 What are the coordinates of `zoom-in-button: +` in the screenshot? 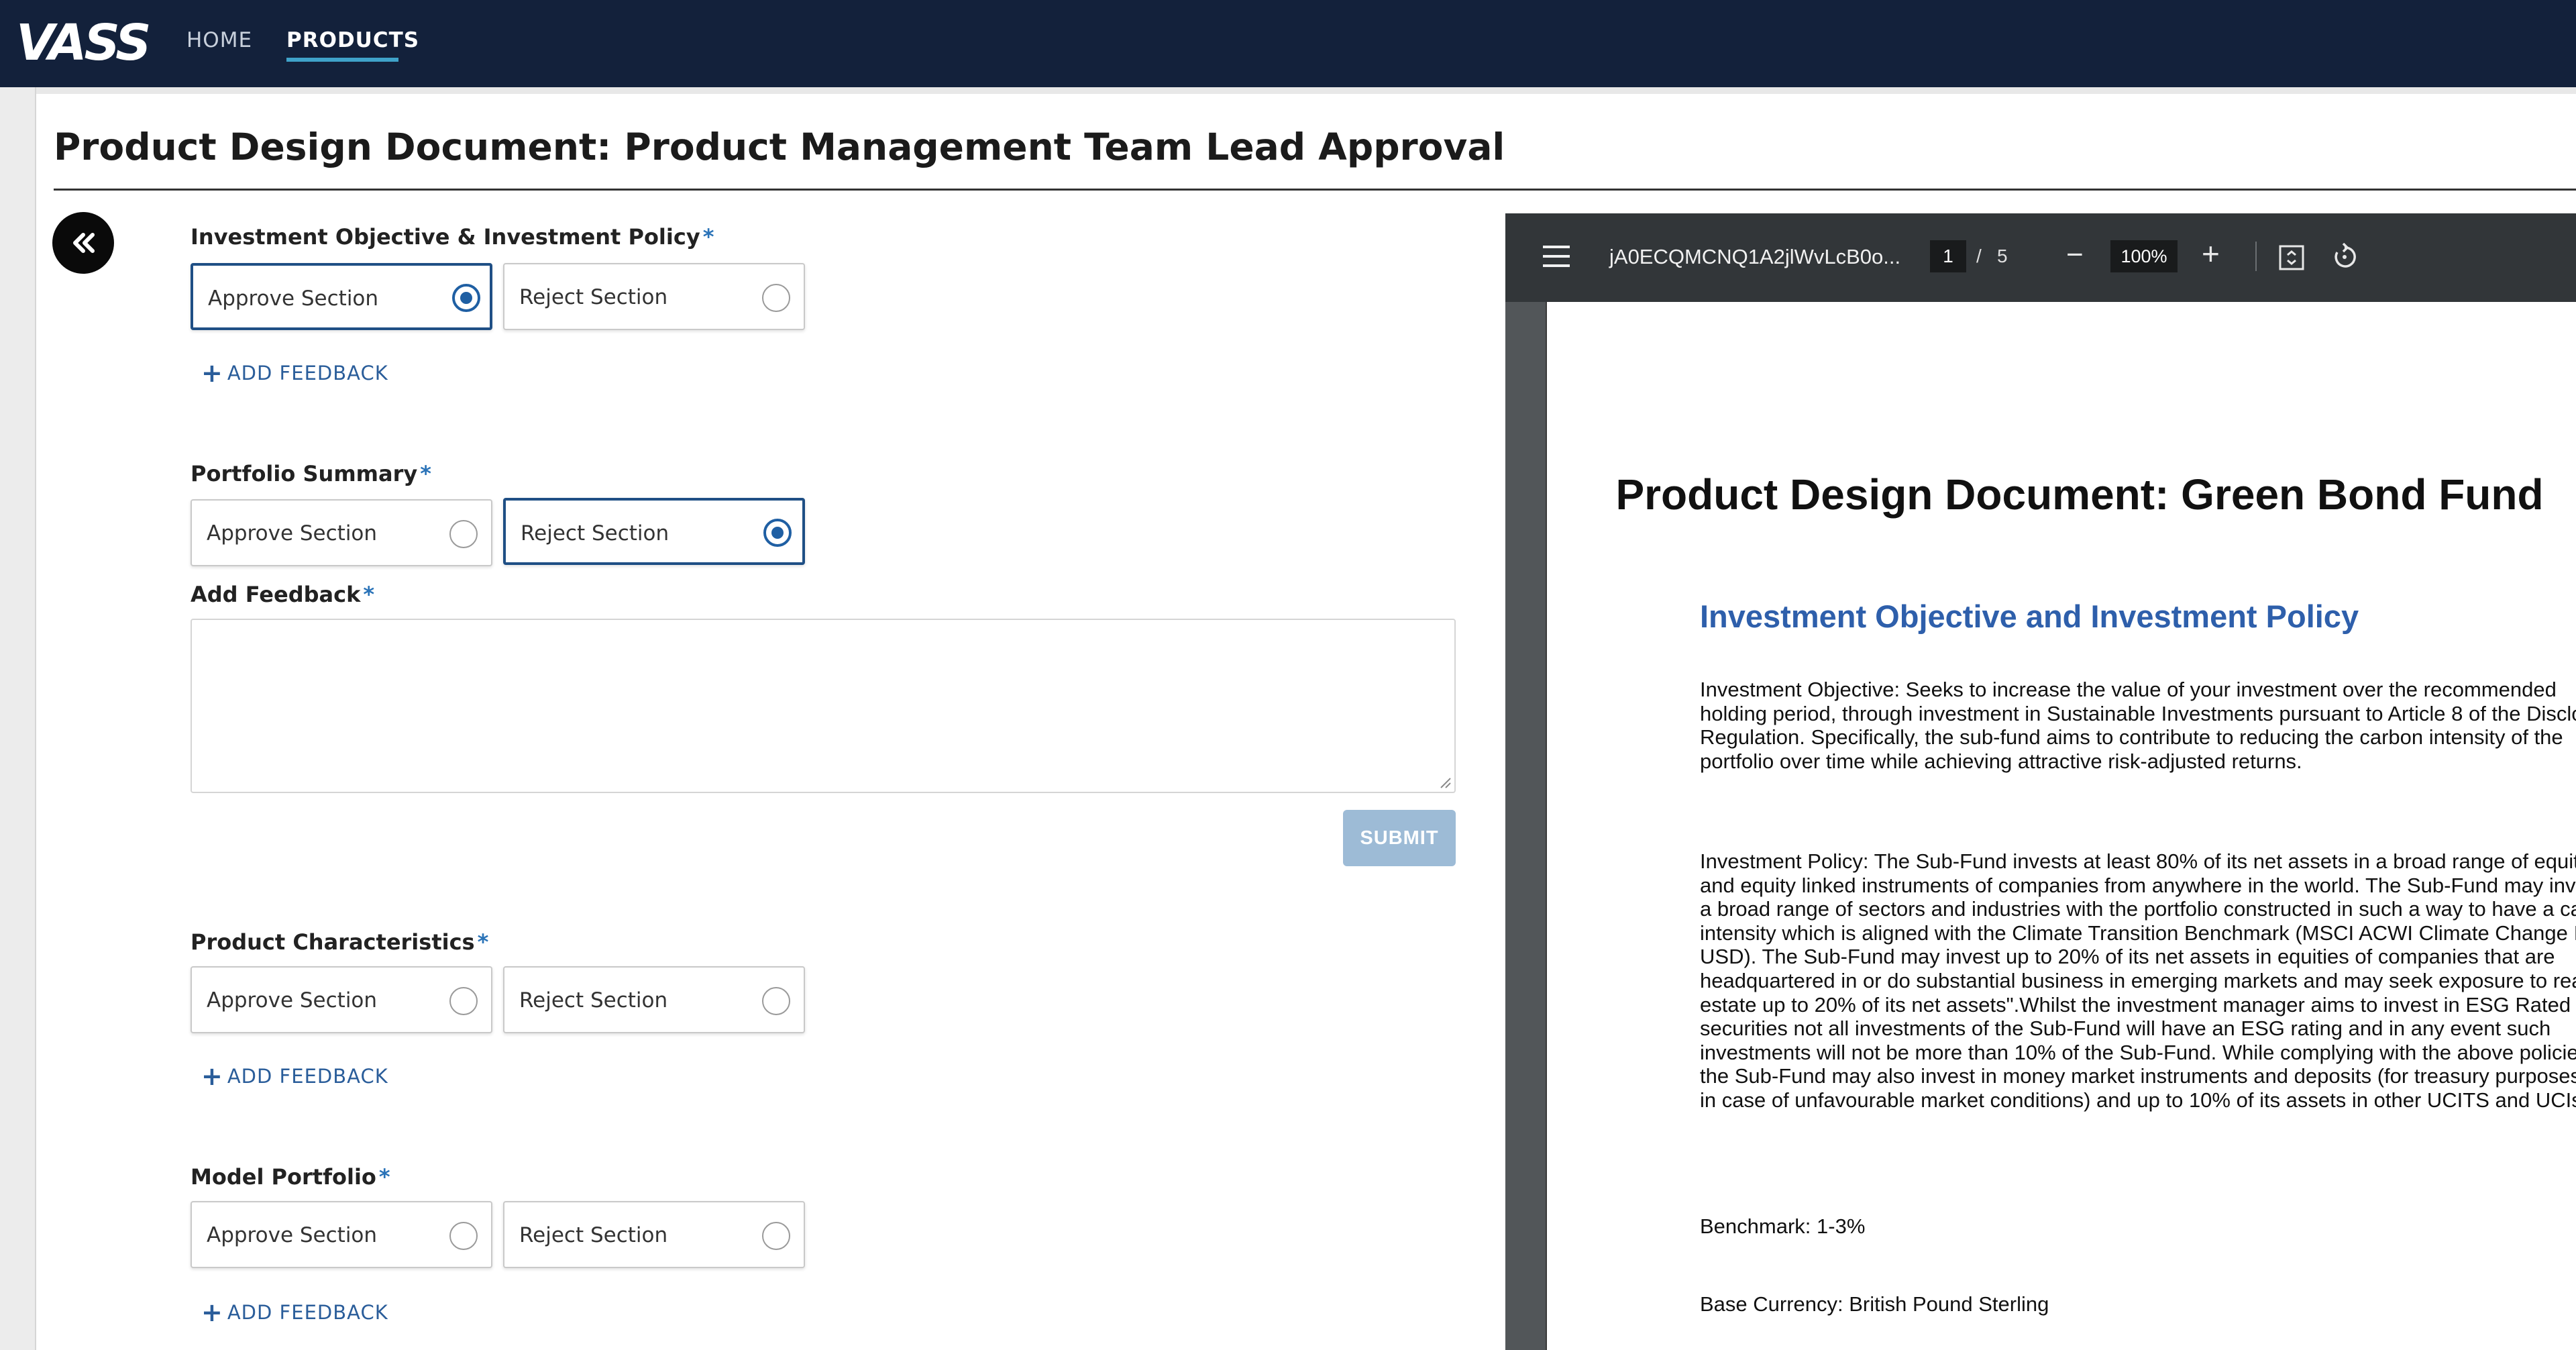 It's located at (2211, 254).